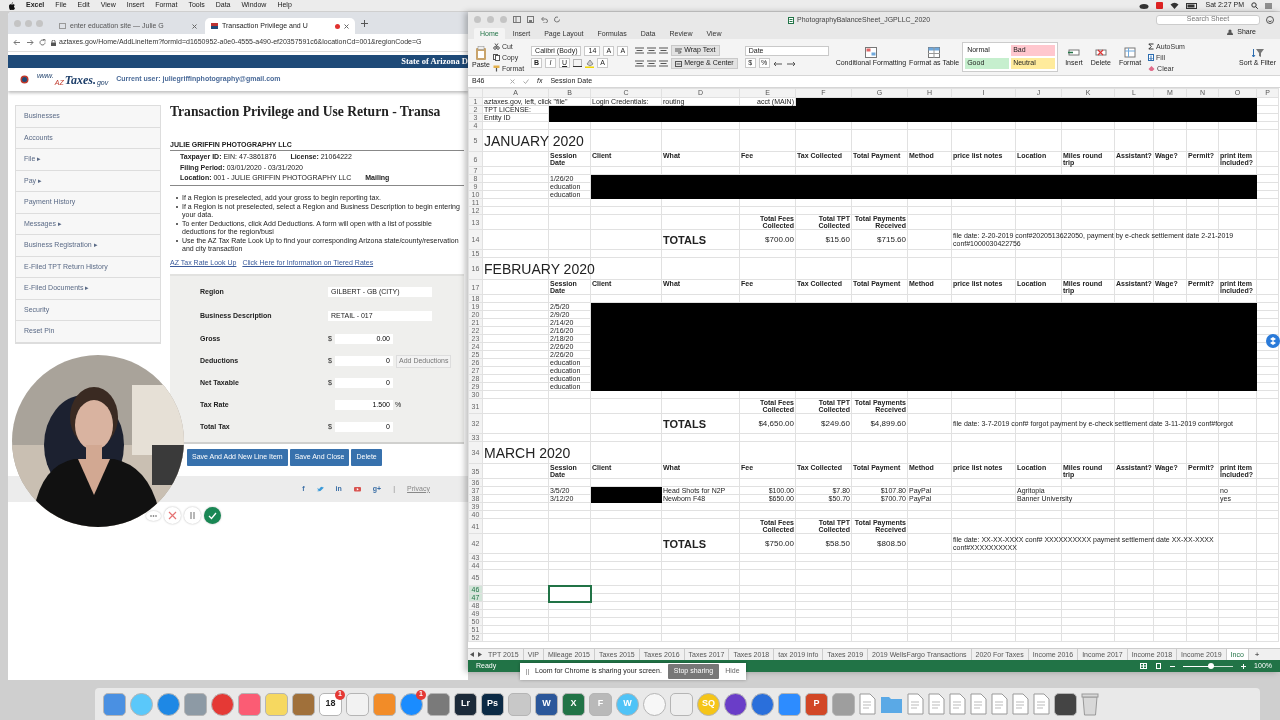 The width and height of the screenshot is (1280, 720). Describe the element at coordinates (539, 268) in the screenshot. I see `month-title: FEBRUARY 2020` at that location.